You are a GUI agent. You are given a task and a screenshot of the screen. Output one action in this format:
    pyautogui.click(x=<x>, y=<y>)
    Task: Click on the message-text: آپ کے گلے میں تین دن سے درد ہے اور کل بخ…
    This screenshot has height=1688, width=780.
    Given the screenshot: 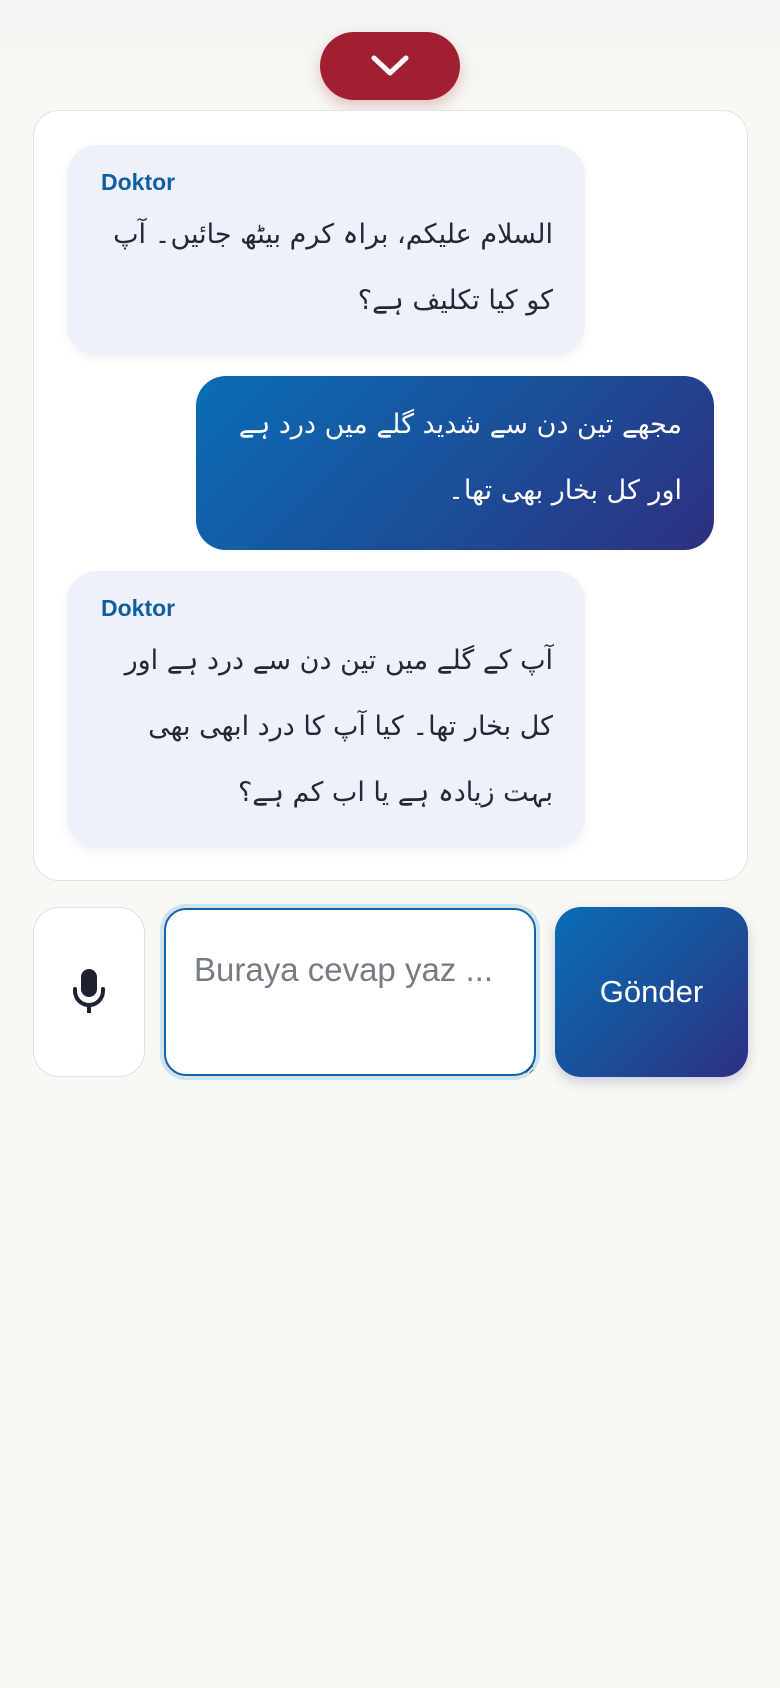 What is the action you would take?
    pyautogui.click(x=338, y=726)
    